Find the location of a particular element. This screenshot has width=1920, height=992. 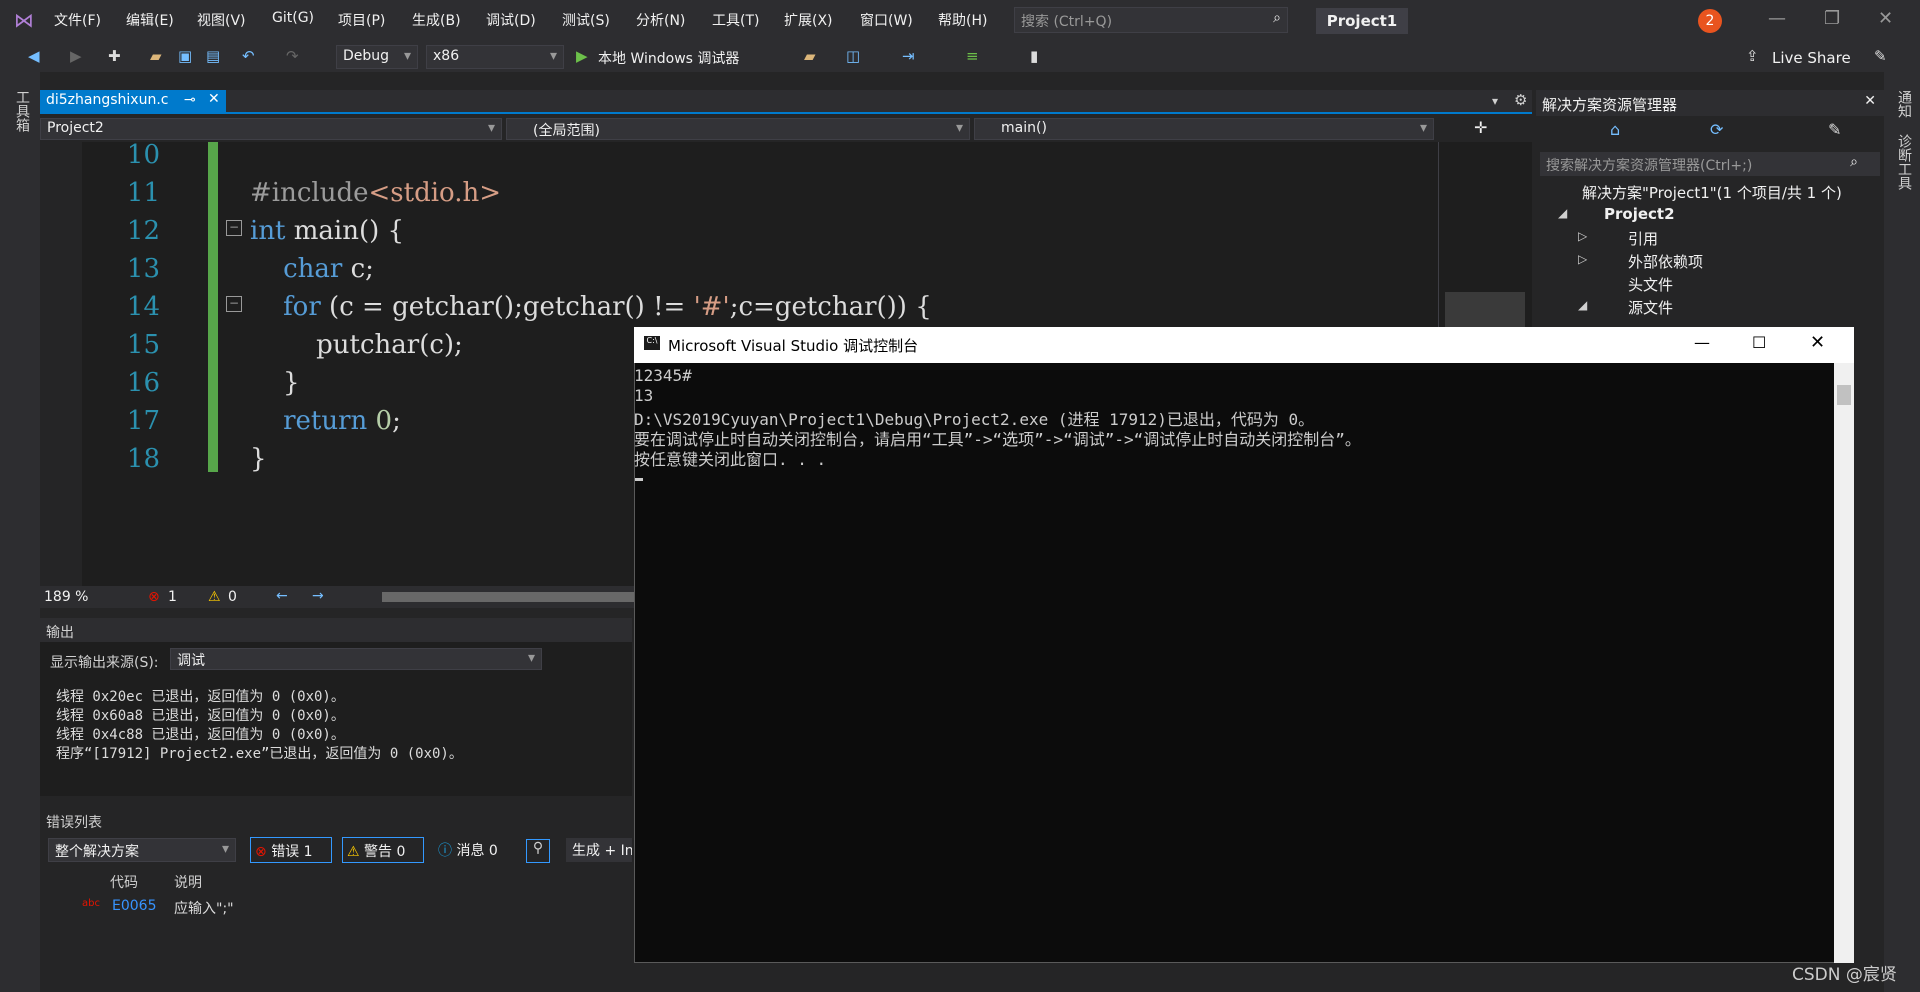

error-row: abc E0065 应输入";" is located at coordinates (336, 907).